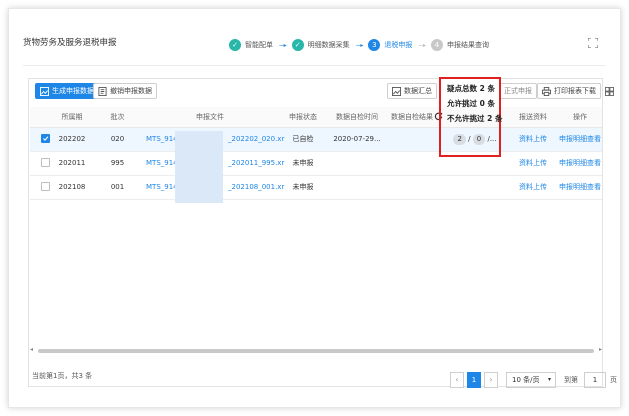  I want to click on formal-declare-button: 正式申报, so click(518, 91).